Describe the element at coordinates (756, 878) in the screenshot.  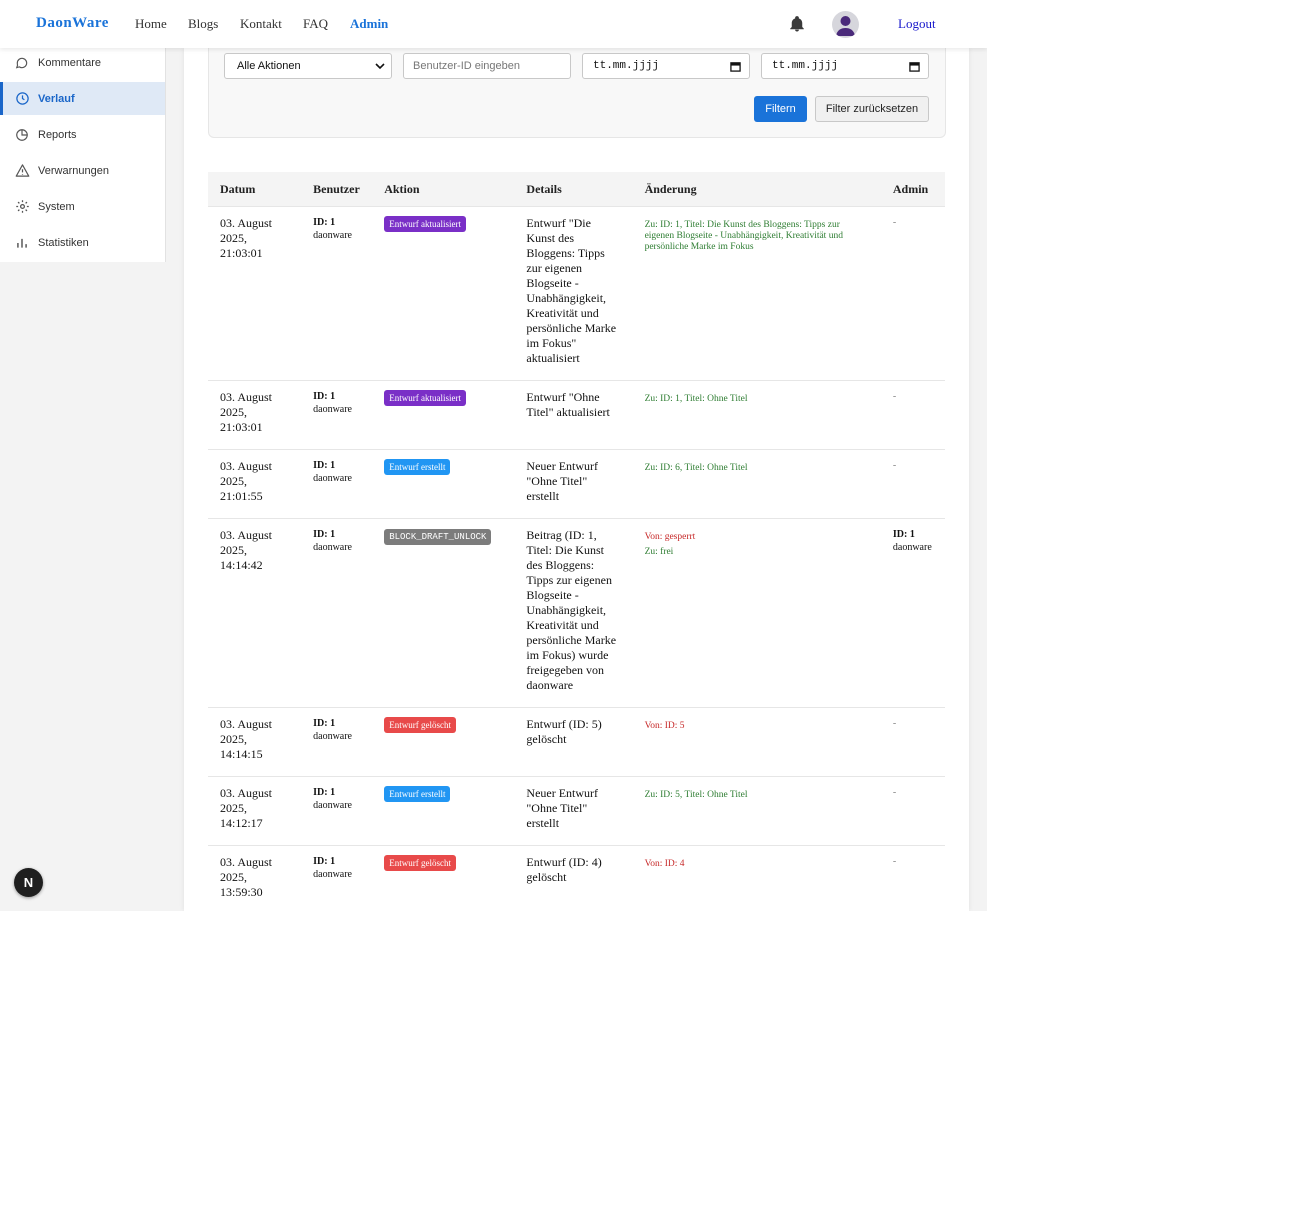
I see `cell-change: Von: ID: 4` at that location.